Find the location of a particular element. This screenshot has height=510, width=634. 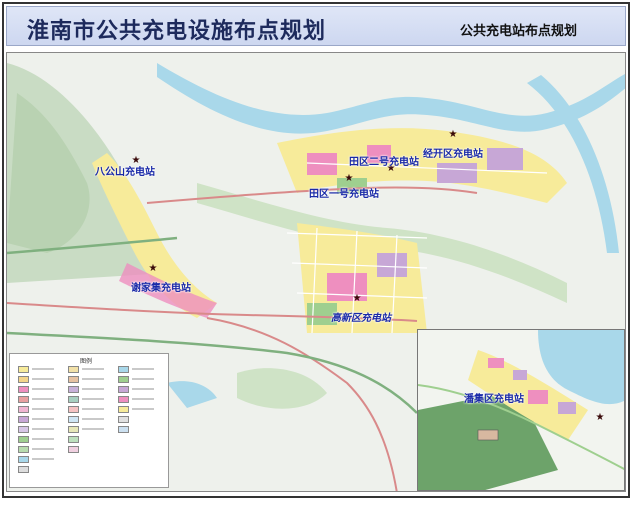

header-bar: 淮南市公共充电设施布点规划 公共充电站布点规划 is located at coordinates (316, 26).